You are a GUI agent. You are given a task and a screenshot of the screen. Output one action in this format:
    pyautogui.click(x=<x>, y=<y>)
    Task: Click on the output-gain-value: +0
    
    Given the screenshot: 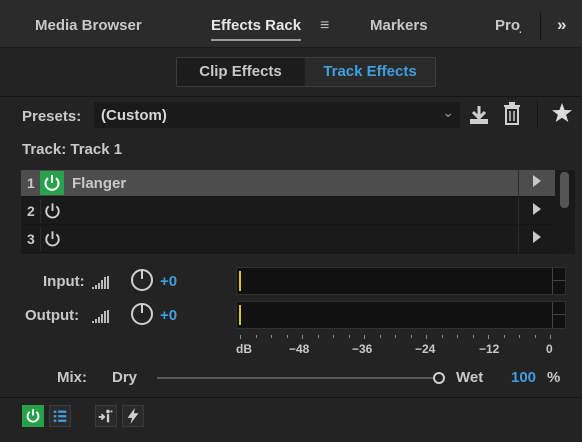 What is the action you would take?
    pyautogui.click(x=168, y=315)
    